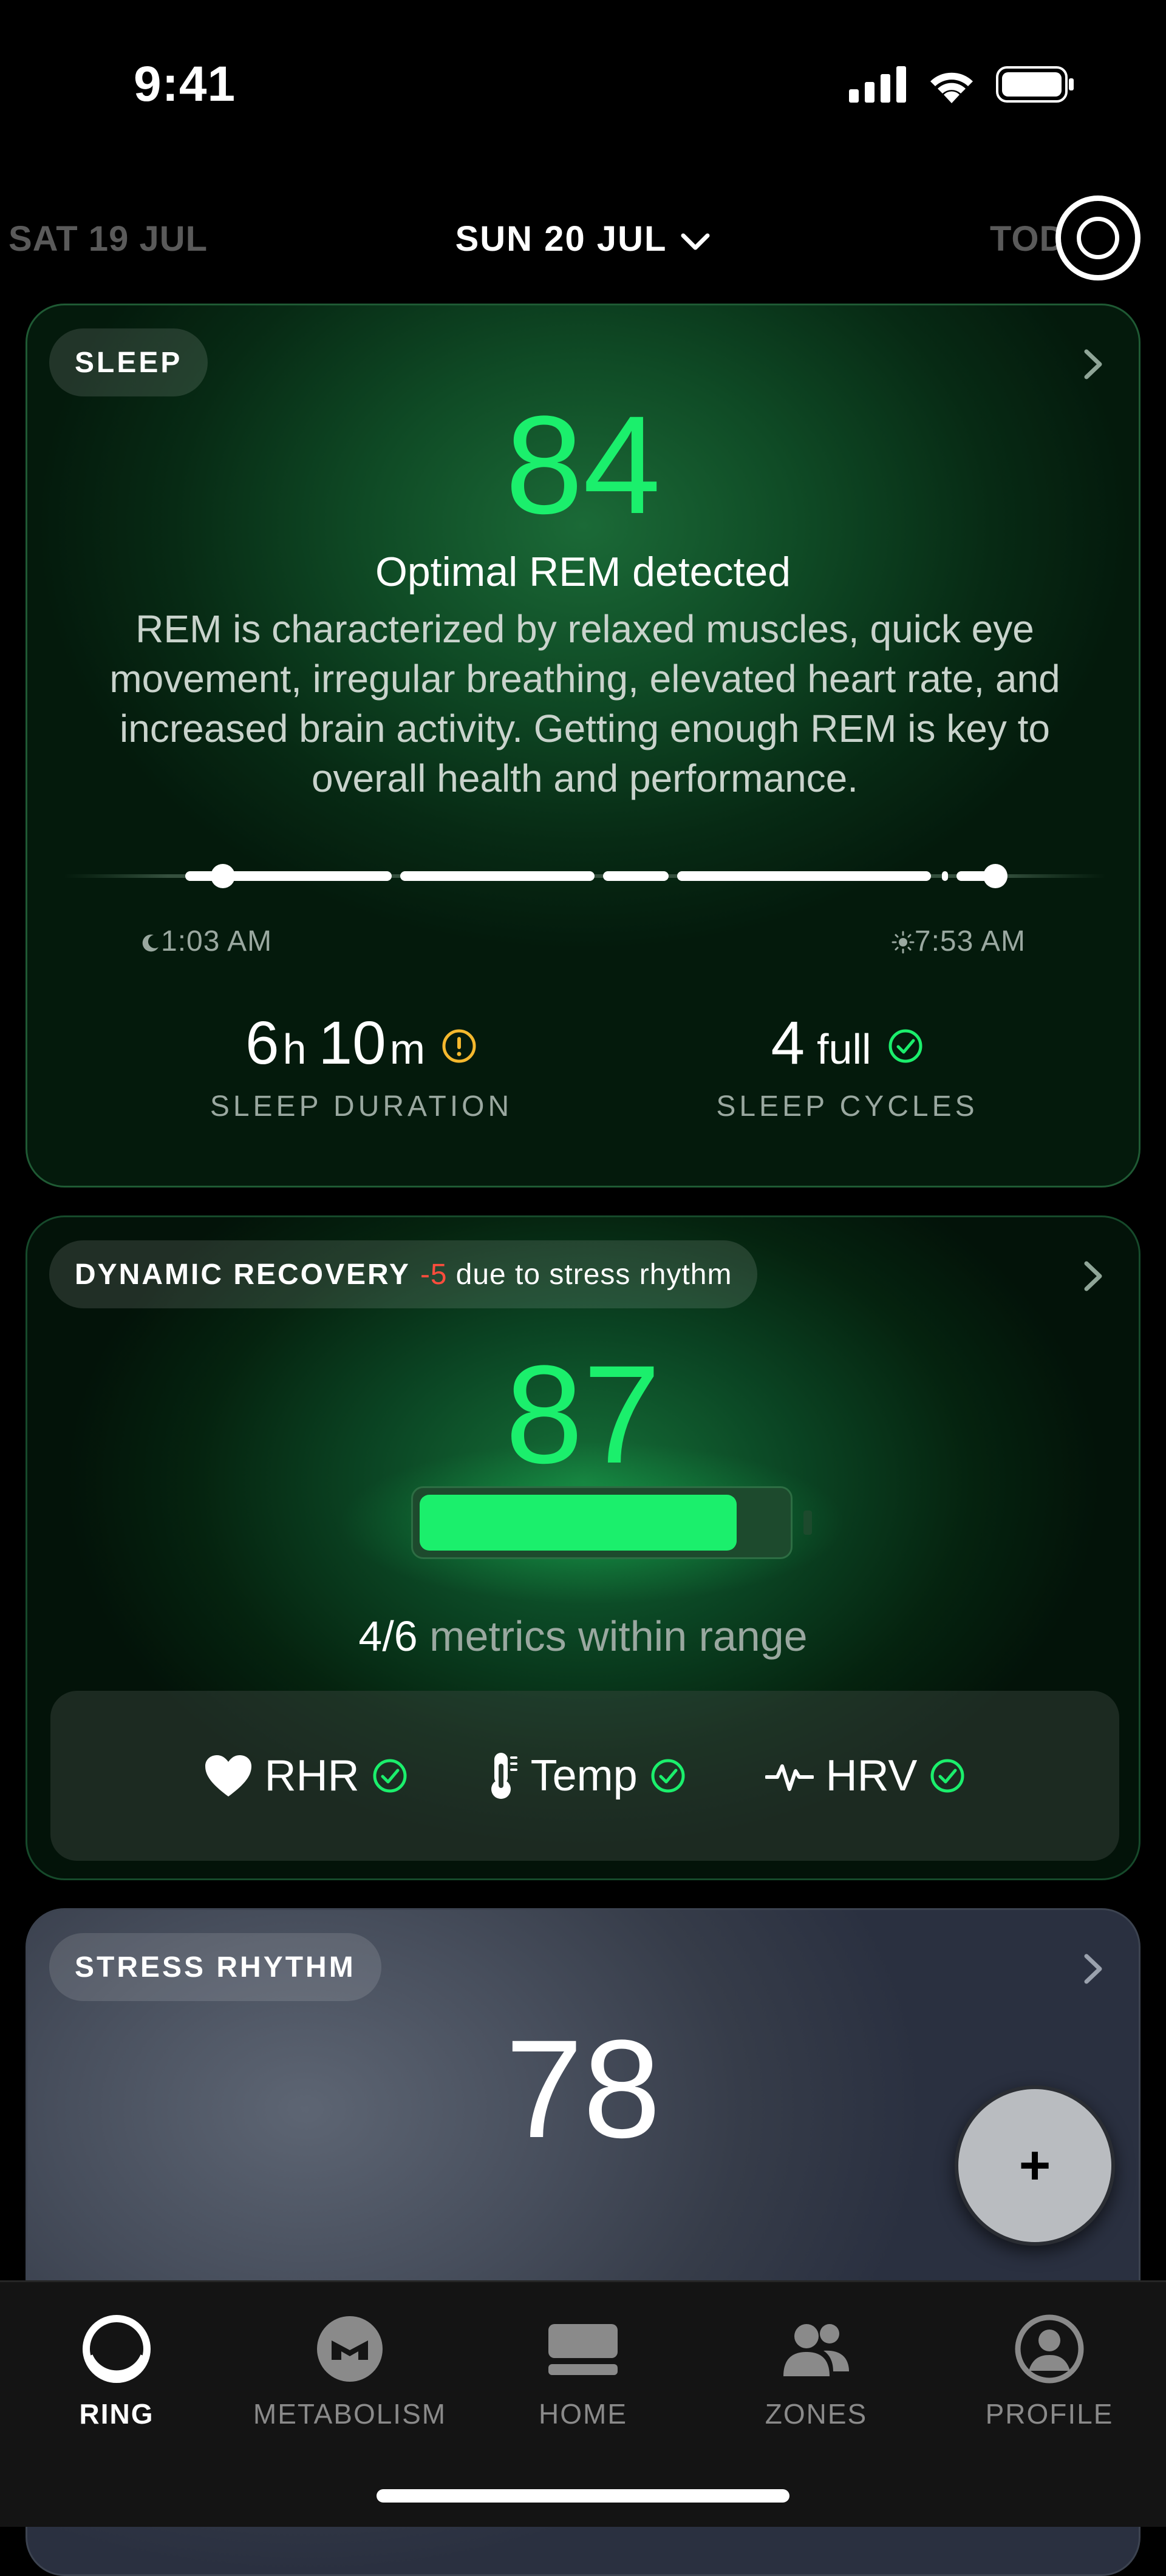 This screenshot has width=1166, height=2576. I want to click on battery-fill, so click(579, 1523).